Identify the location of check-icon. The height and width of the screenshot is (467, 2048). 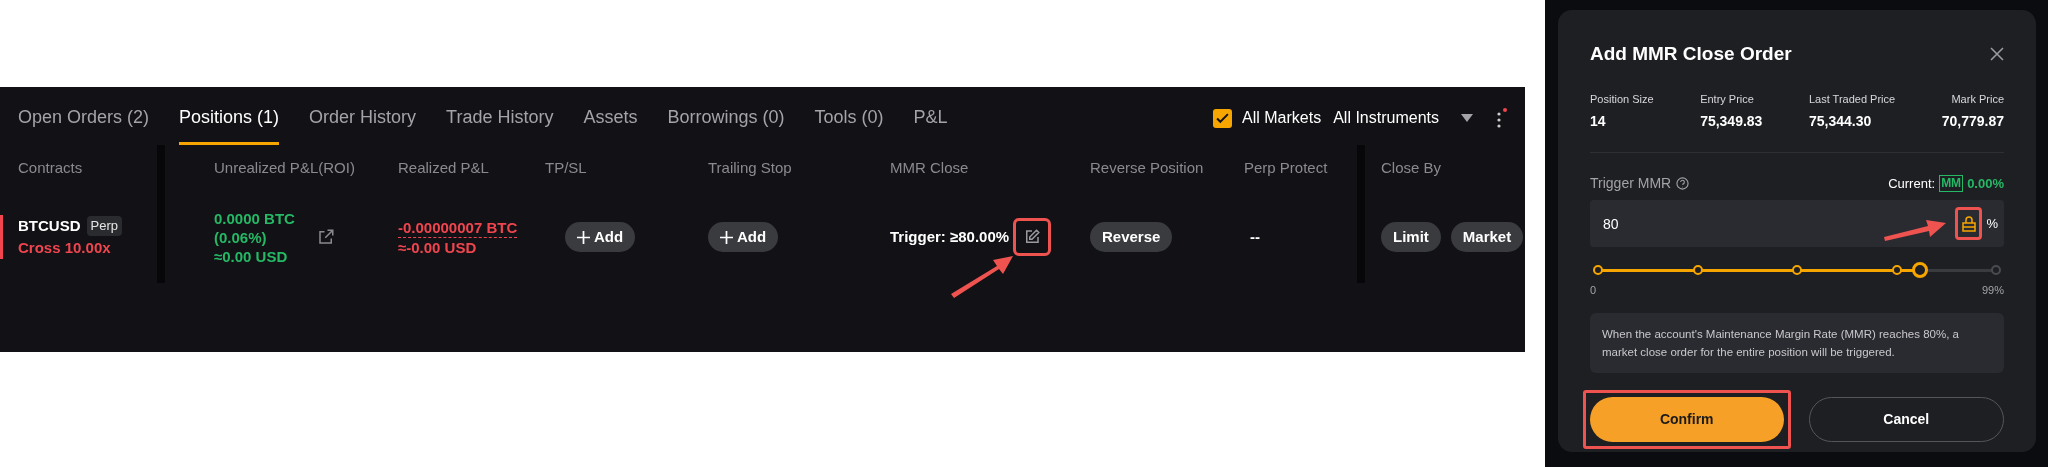
(1223, 118).